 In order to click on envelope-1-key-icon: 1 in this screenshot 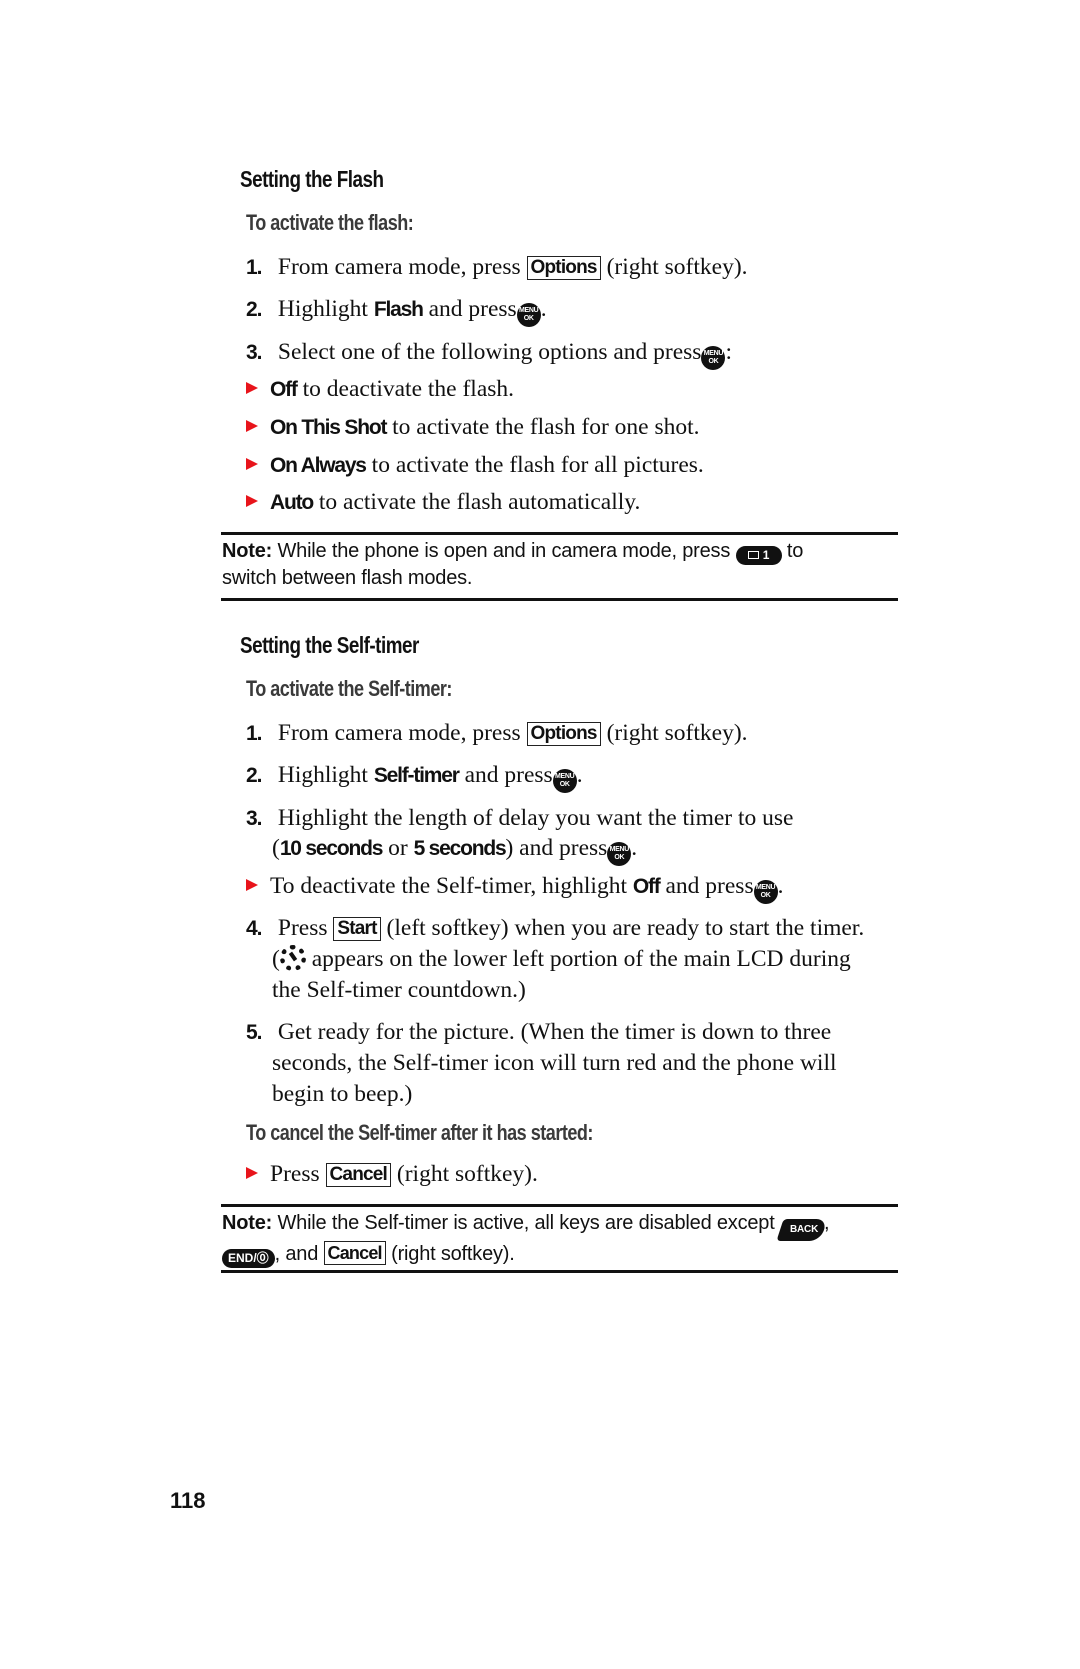, I will do `click(758, 555)`.